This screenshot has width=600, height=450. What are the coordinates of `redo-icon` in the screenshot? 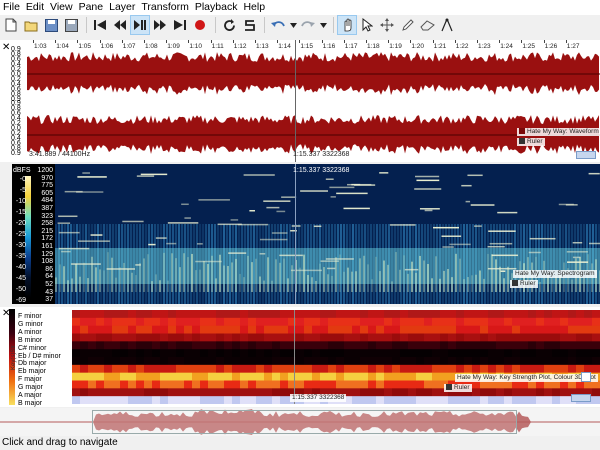 It's located at (308, 25).